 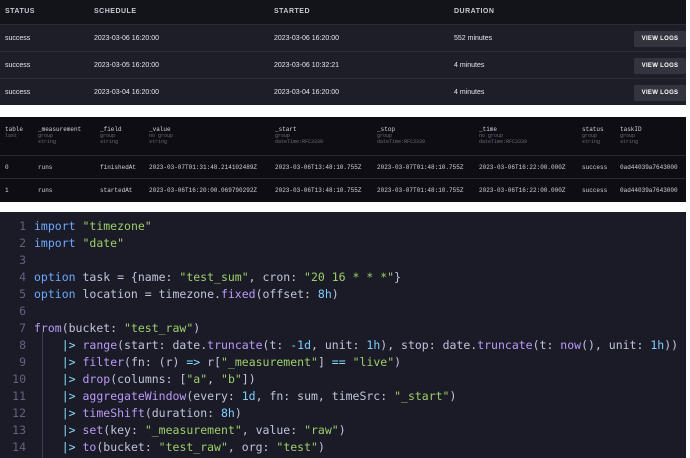 What do you see at coordinates (474, 11) in the screenshot?
I see `column-header-duration: DURATION` at bounding box center [474, 11].